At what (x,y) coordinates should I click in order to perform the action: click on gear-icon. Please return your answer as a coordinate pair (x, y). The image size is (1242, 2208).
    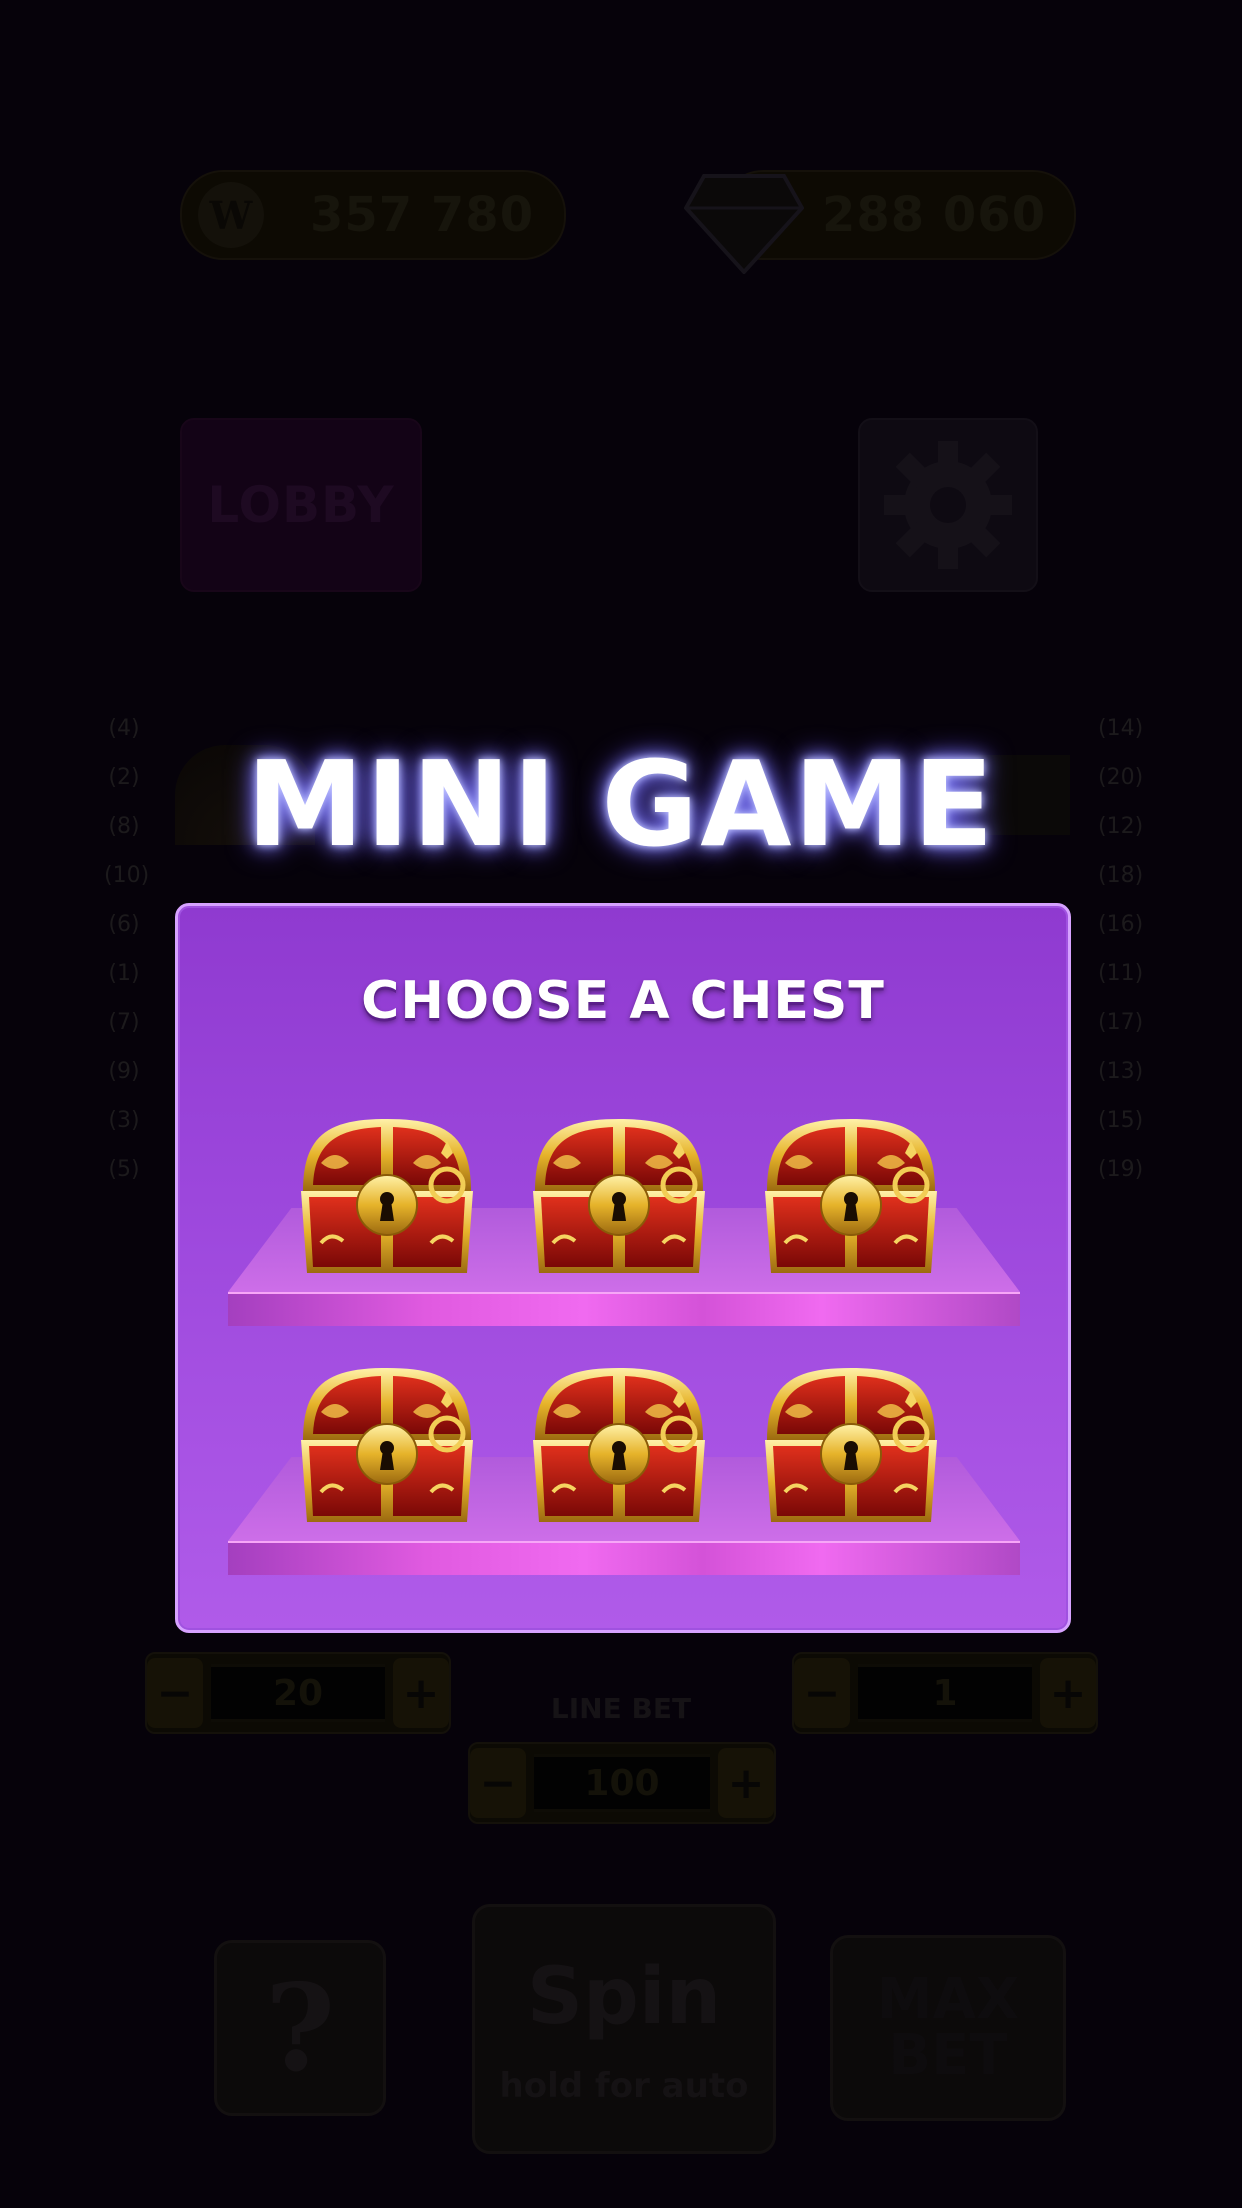
    Looking at the image, I should click on (948, 505).